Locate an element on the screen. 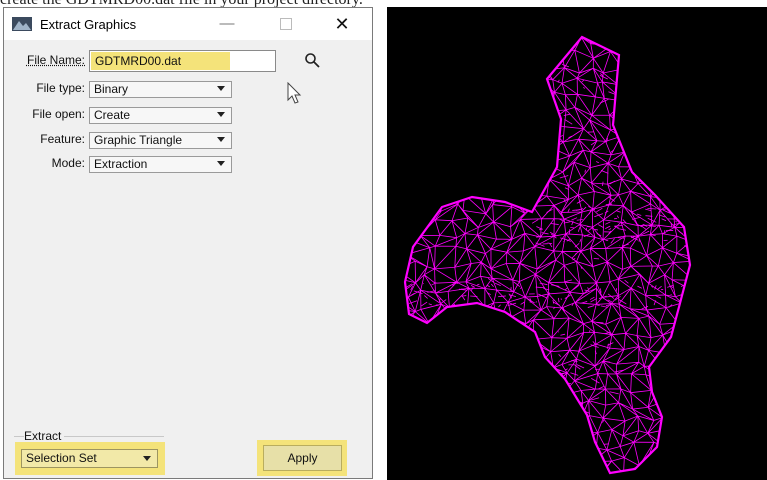 This screenshot has height=480, width=767. apply-button: Apply is located at coordinates (302, 458).